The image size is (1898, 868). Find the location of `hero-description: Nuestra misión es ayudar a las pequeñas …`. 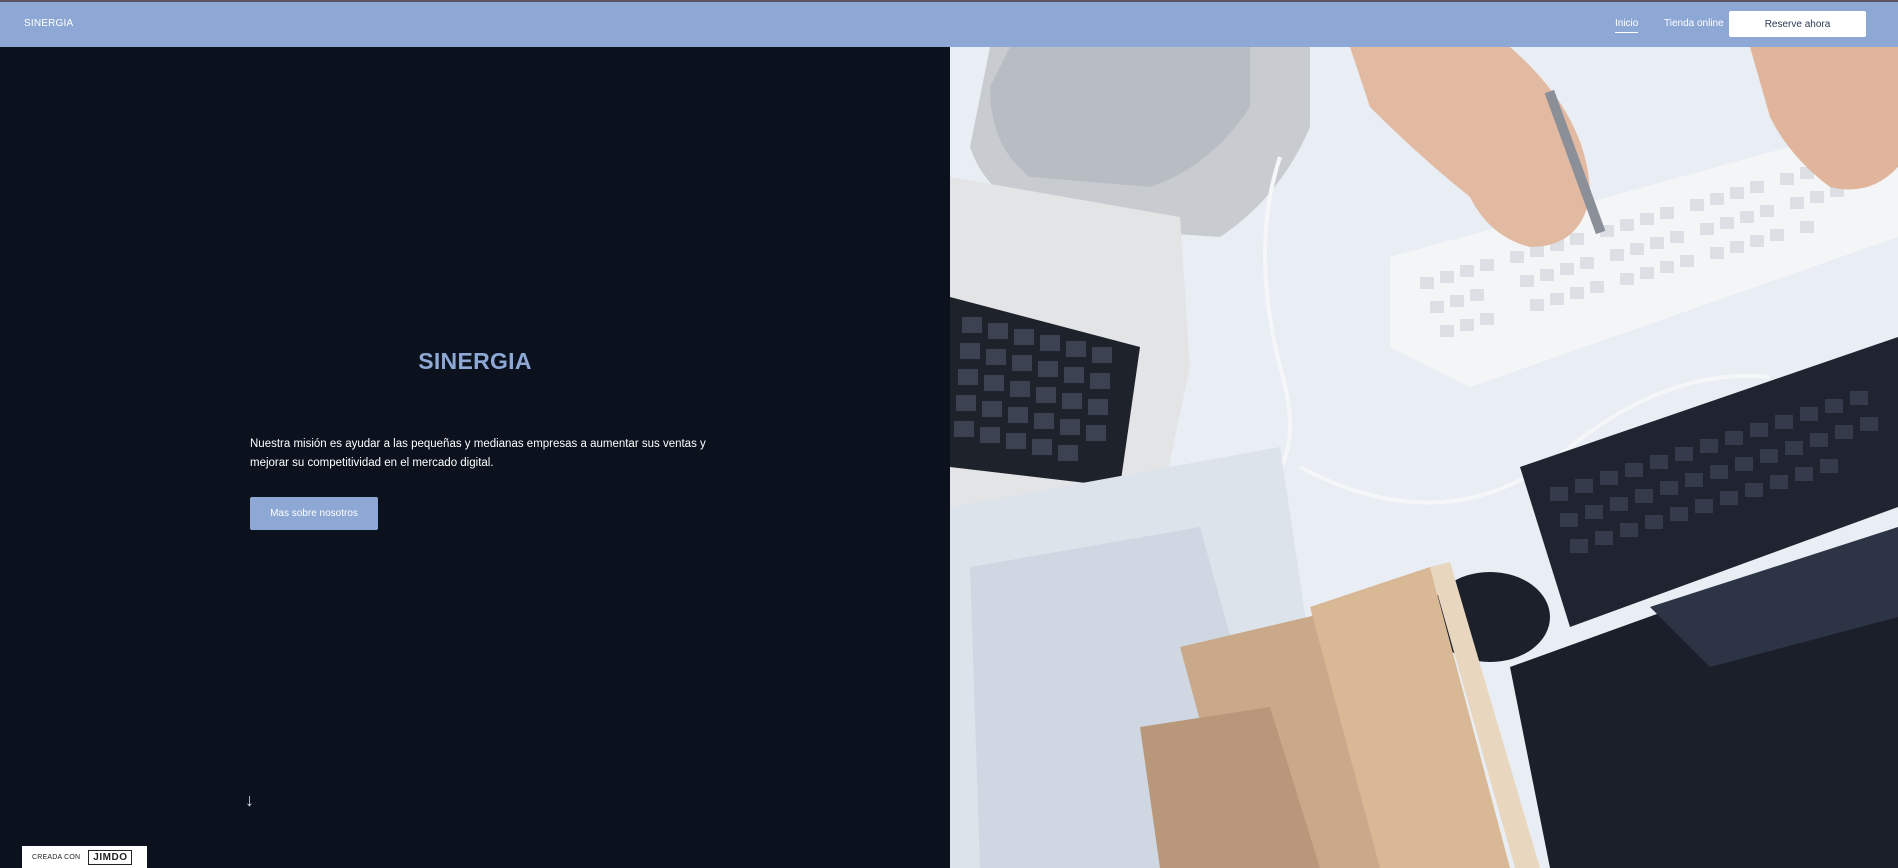

hero-description: Nuestra misión es ayudar a las pequeñas … is located at coordinates (478, 453).